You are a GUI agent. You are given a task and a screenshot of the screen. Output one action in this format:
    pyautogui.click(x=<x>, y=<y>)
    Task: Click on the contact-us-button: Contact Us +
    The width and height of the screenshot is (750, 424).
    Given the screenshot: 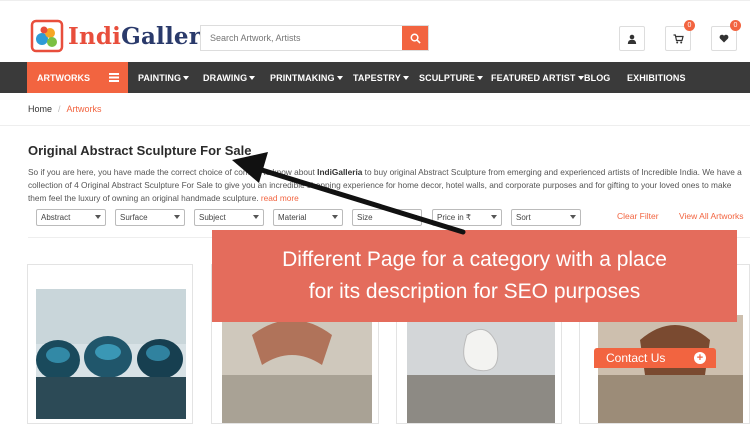 What is the action you would take?
    pyautogui.click(x=655, y=358)
    